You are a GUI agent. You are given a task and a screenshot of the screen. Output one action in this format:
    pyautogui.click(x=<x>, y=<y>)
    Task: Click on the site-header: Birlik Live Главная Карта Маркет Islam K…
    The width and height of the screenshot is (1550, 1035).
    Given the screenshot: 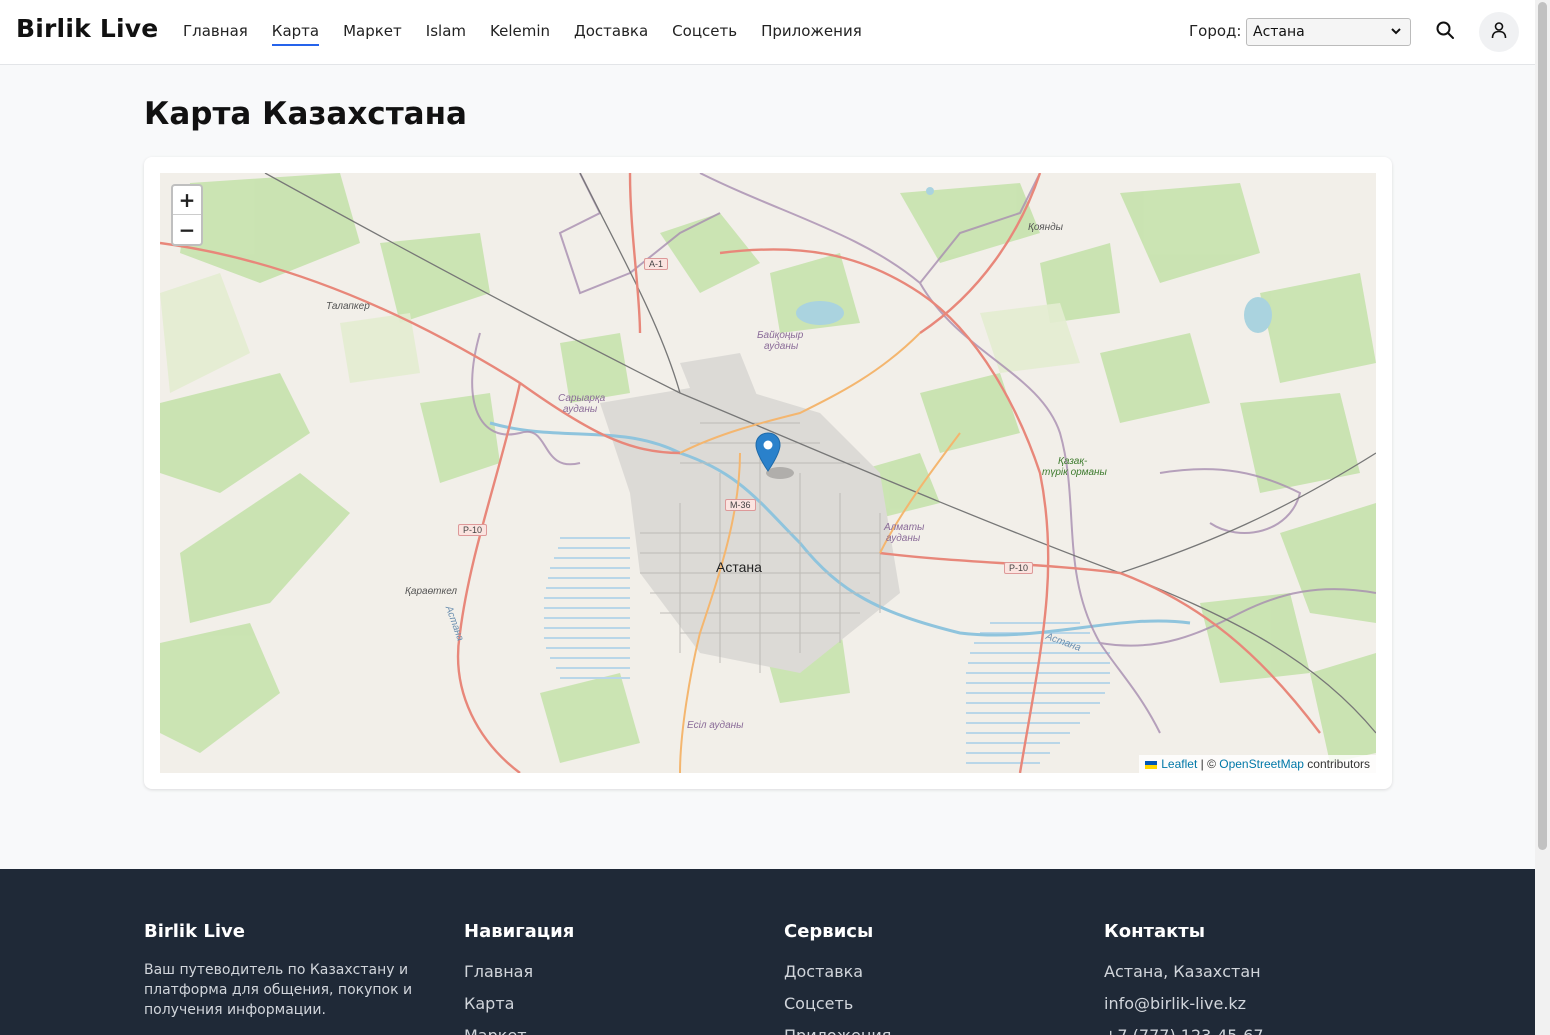 What is the action you would take?
    pyautogui.click(x=767, y=32)
    